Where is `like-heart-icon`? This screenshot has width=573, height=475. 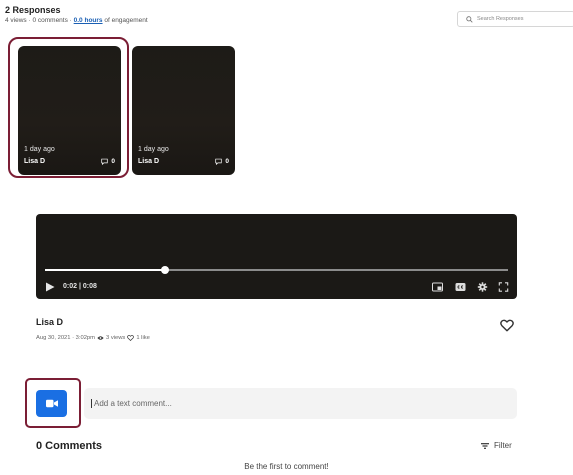 like-heart-icon is located at coordinates (507, 325).